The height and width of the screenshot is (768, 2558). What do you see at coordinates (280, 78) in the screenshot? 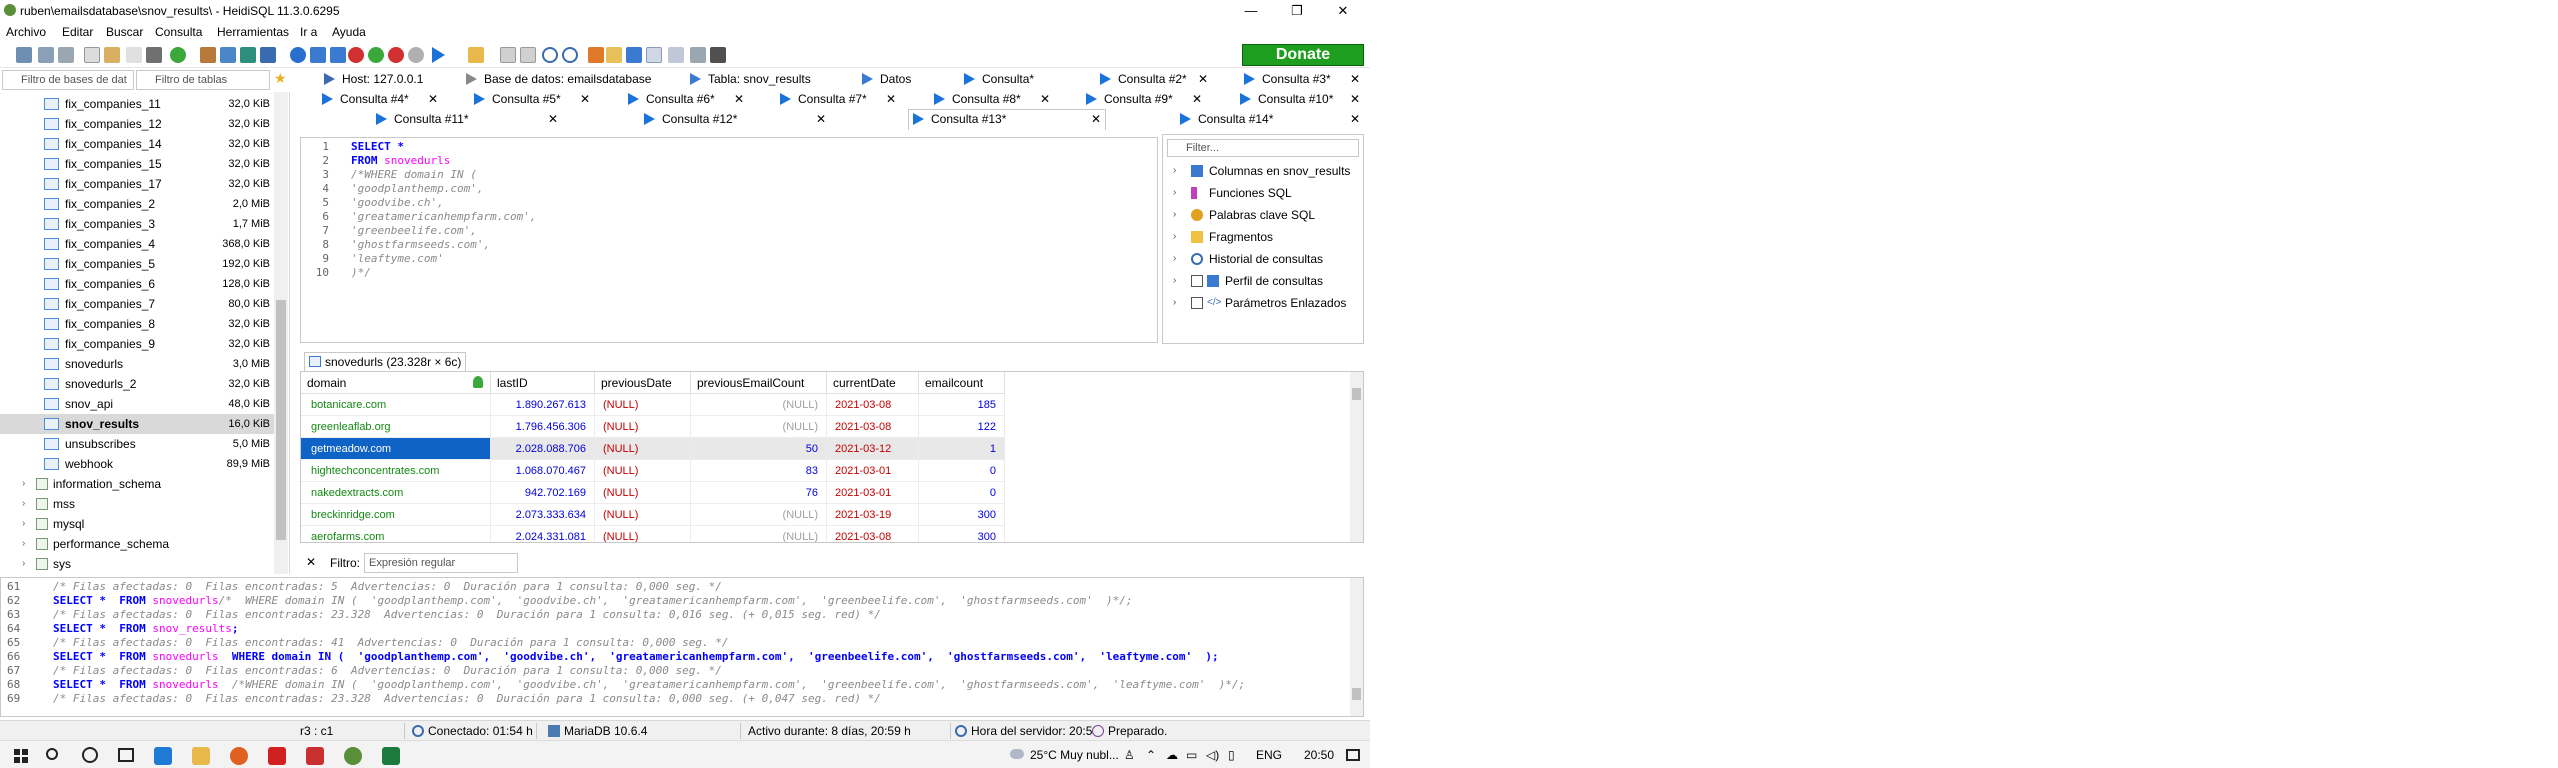
I see `favorites-star-icon: ★` at bounding box center [280, 78].